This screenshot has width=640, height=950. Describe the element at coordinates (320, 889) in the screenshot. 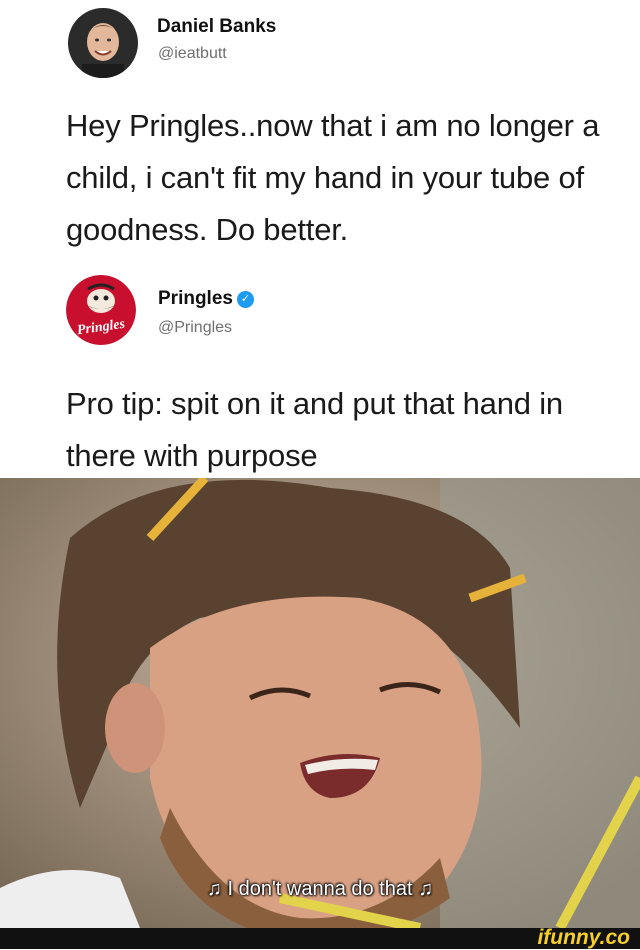

I see `meme-subtitle: ♫ I don't wanna do that ♫` at that location.